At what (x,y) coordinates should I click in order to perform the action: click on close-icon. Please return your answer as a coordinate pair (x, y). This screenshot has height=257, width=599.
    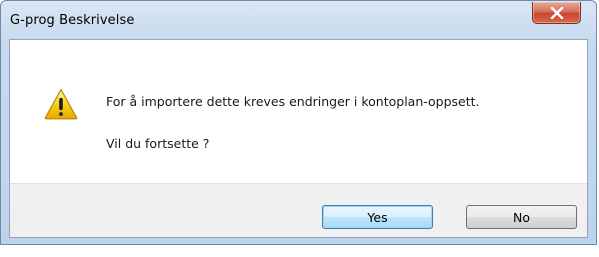
    Looking at the image, I should click on (556, 12).